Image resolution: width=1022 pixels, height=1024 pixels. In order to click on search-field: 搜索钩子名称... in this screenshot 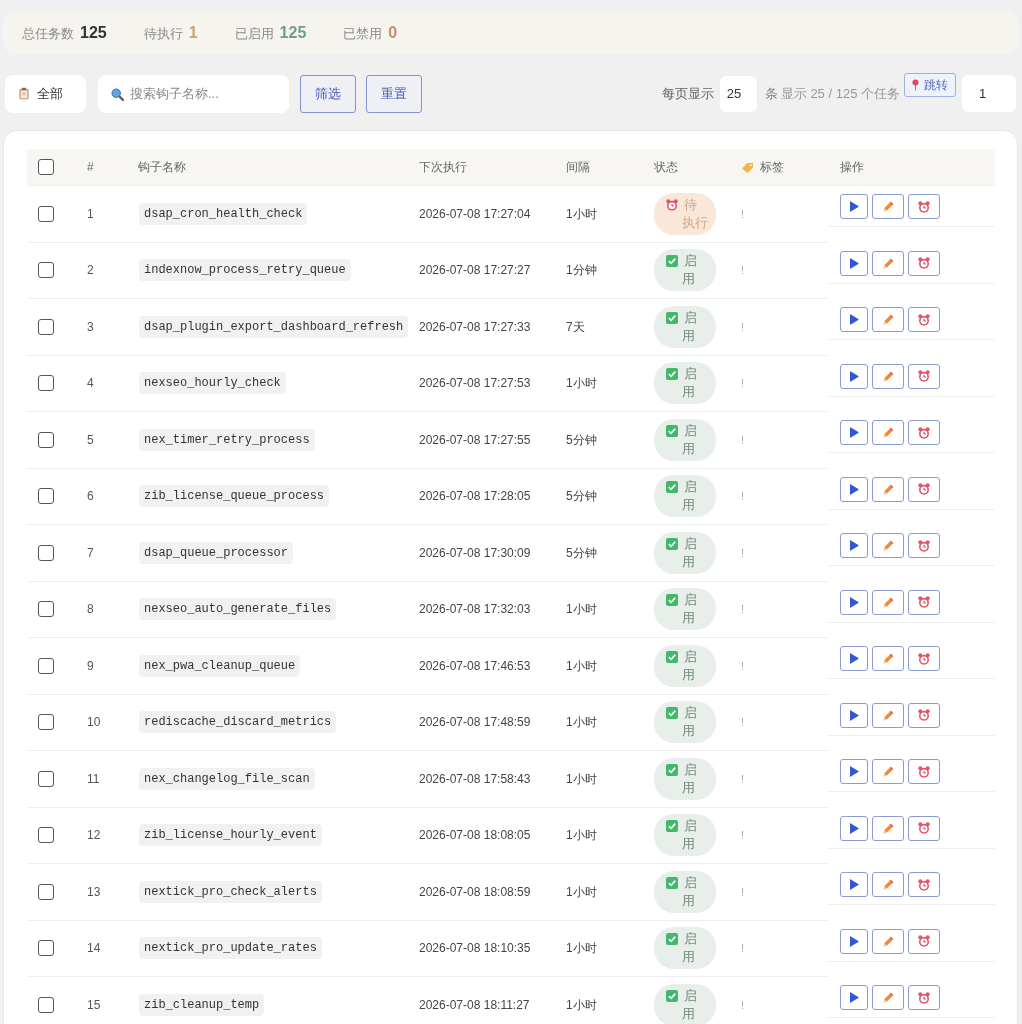, I will do `click(193, 93)`.